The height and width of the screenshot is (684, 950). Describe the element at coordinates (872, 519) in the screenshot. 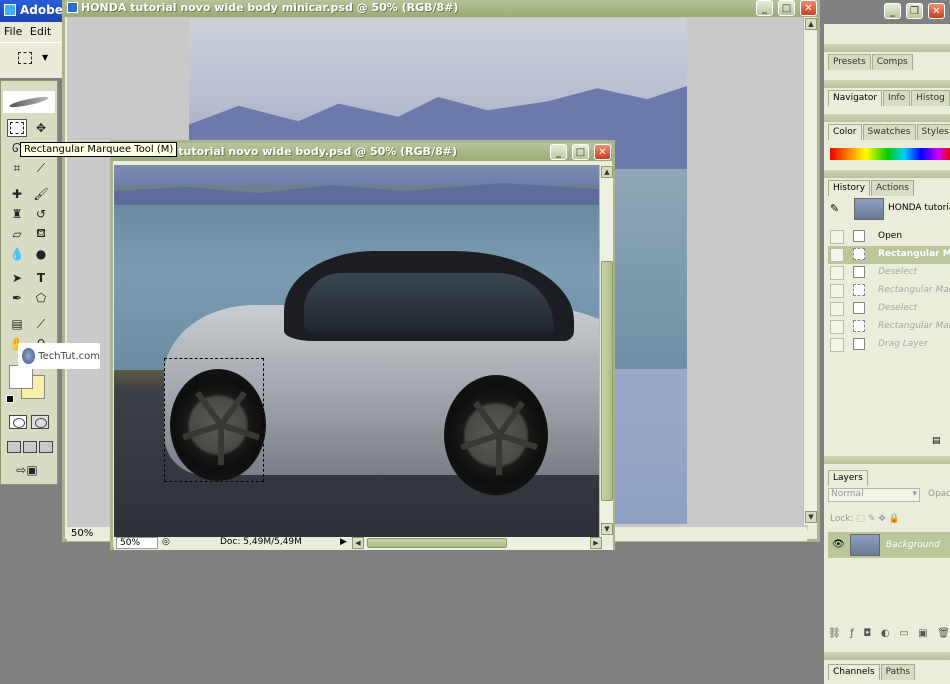

I see `lock-image-icon: ✎` at that location.